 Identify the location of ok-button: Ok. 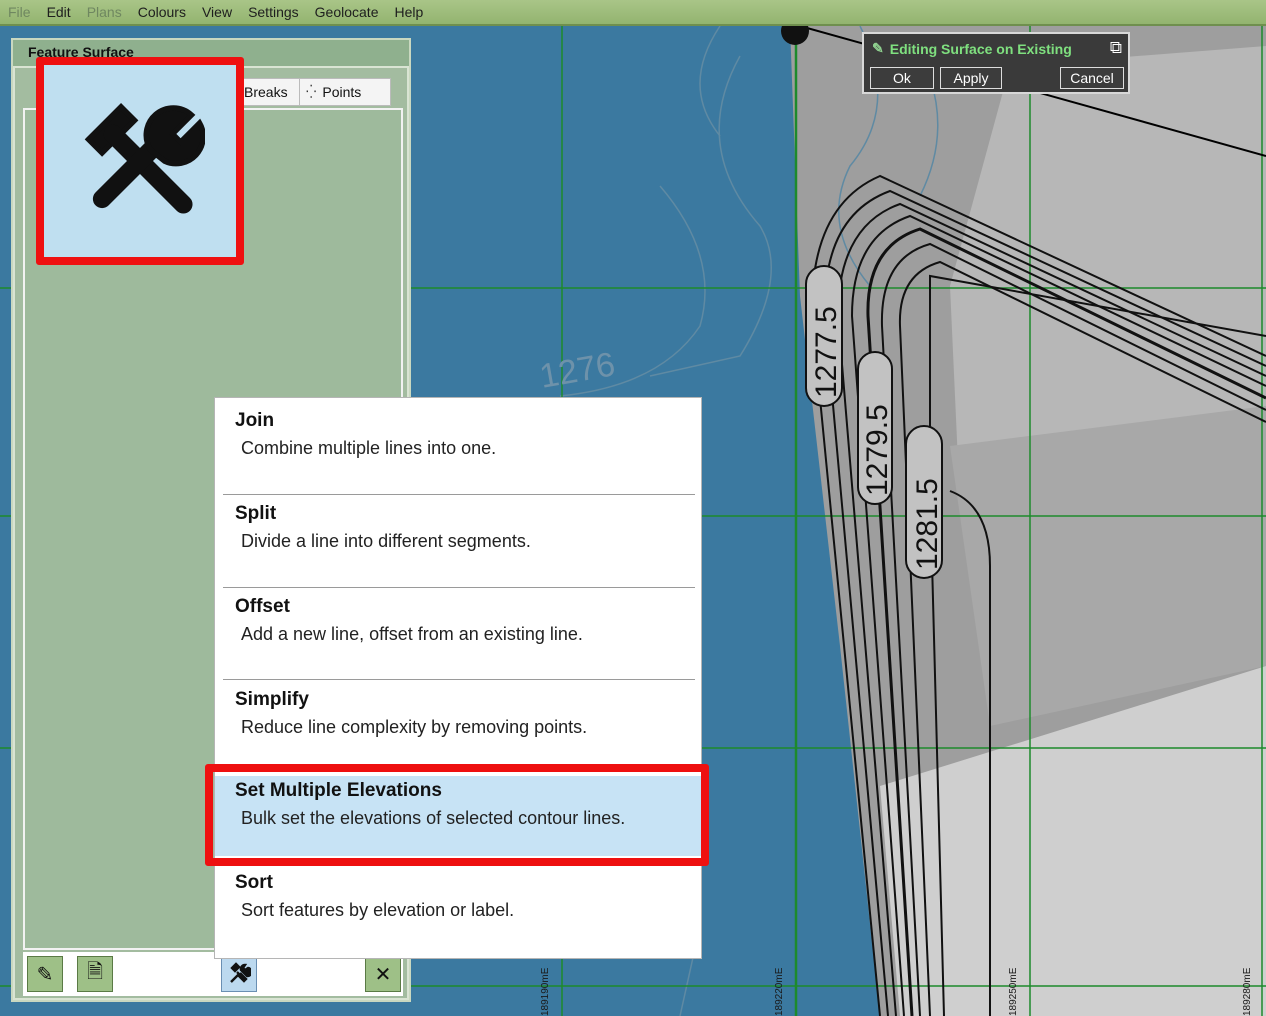
(902, 78).